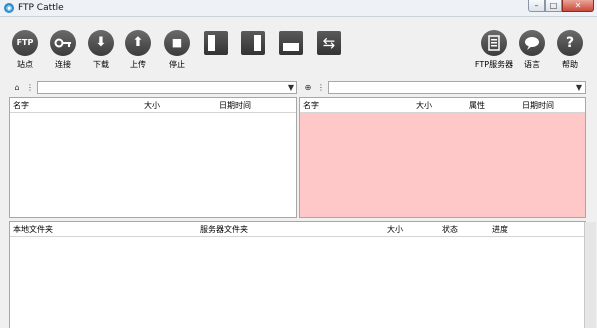  I want to click on language-button: 语言, so click(532, 50).